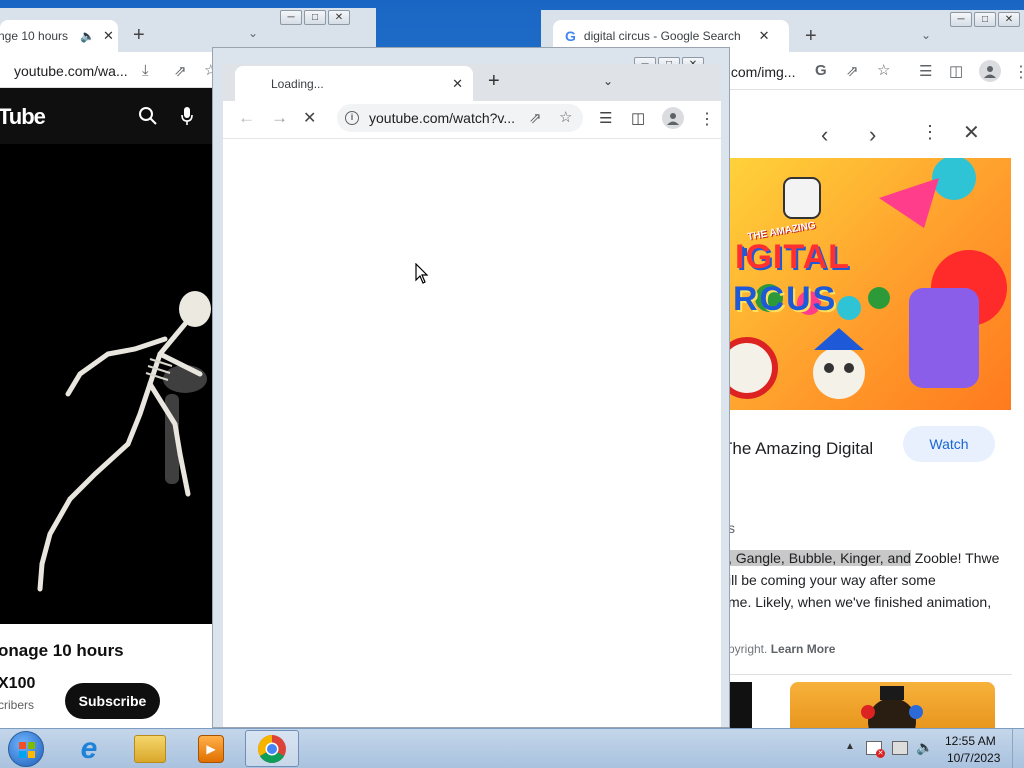 The height and width of the screenshot is (768, 1024). I want to click on forward-arrow-icon: →, so click(279, 118).